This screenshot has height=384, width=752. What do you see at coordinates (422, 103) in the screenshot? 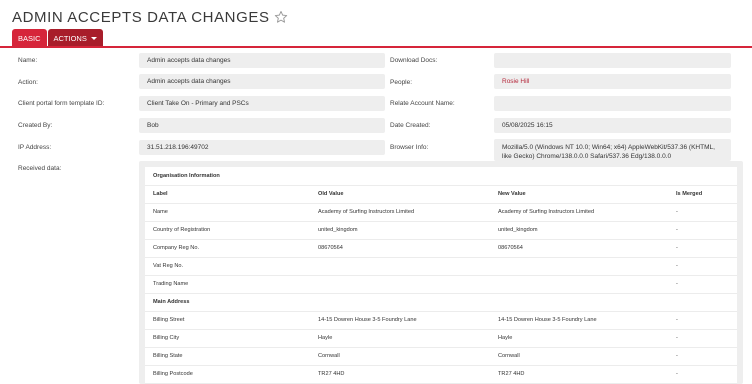
I see `relate-account-label: Relate Account Name:` at bounding box center [422, 103].